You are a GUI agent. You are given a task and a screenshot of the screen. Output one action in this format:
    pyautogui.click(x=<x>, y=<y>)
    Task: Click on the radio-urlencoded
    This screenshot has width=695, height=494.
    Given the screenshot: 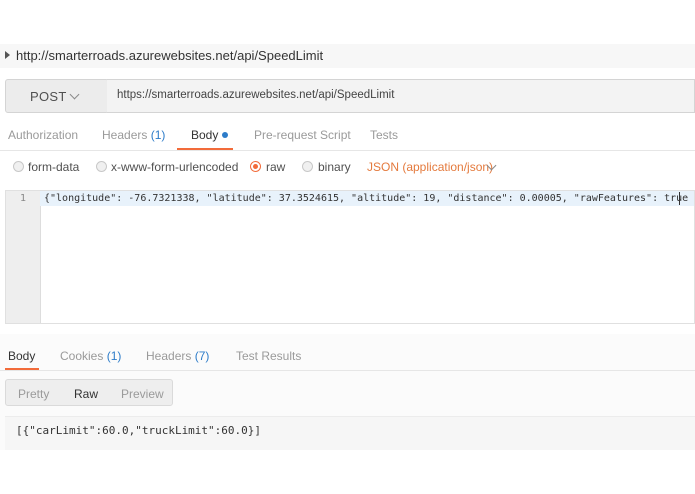 What is the action you would take?
    pyautogui.click(x=101, y=166)
    